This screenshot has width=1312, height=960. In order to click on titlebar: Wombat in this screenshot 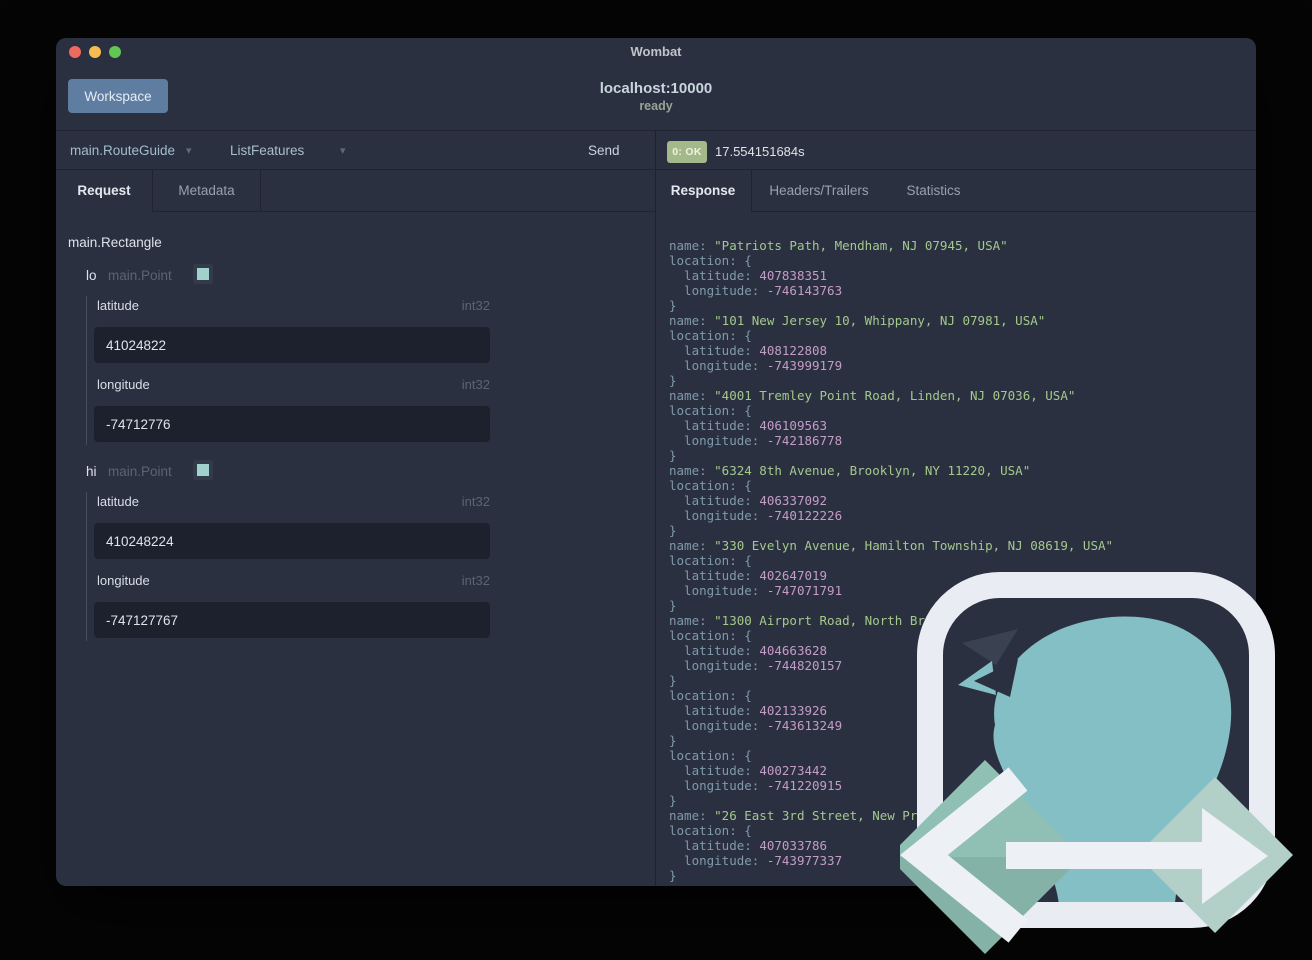, I will do `click(656, 52)`.